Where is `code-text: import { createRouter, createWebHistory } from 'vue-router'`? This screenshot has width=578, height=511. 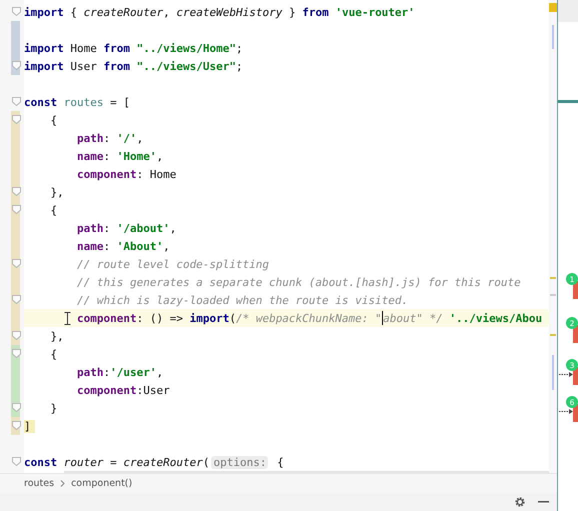 code-text: import { createRouter, createWebHistory } from 'vue-router' is located at coordinates (219, 12).